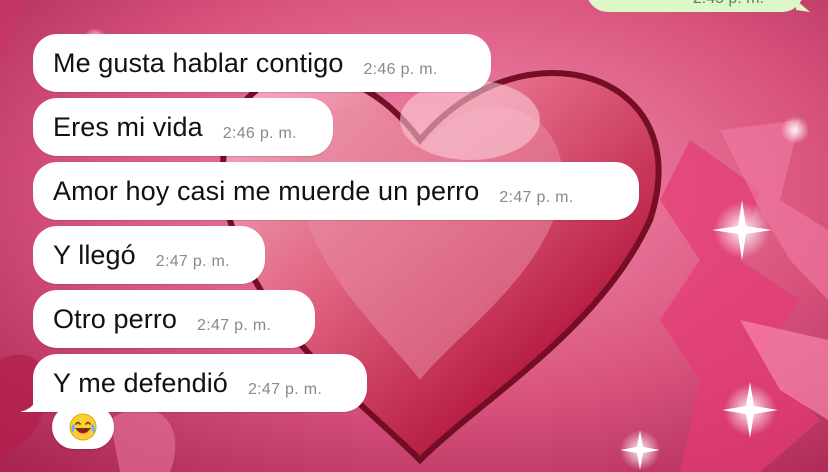  What do you see at coordinates (728, 4) in the screenshot?
I see `outgoing-message-time: 2:45 p. m.` at bounding box center [728, 4].